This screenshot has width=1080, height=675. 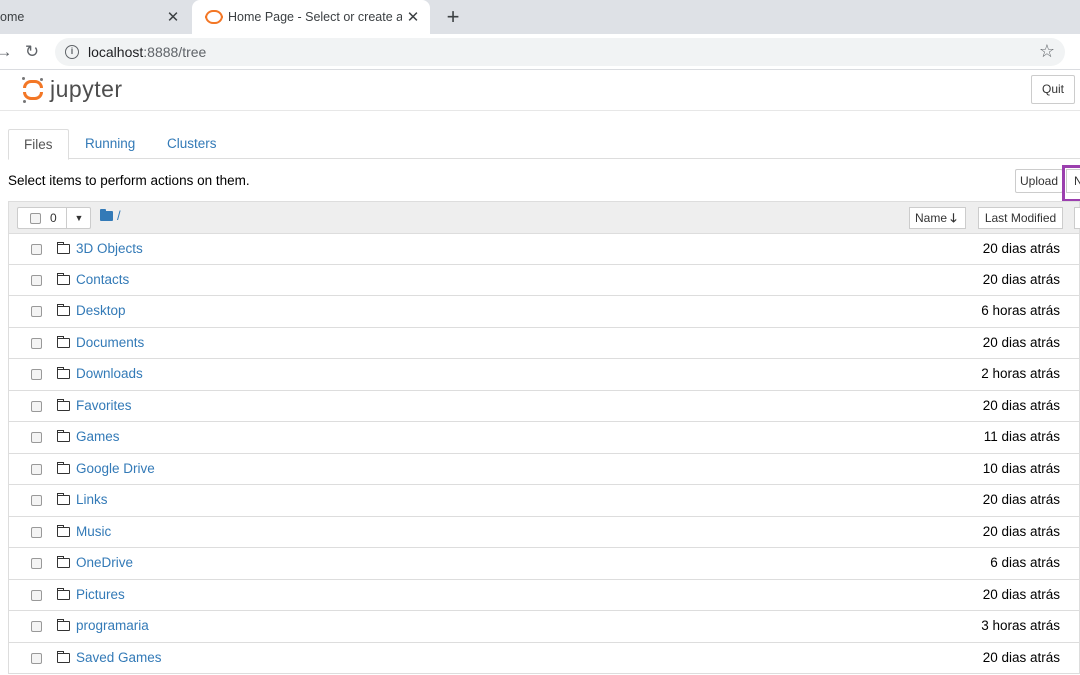 What do you see at coordinates (1039, 181) in the screenshot?
I see `upload-button: Upload` at bounding box center [1039, 181].